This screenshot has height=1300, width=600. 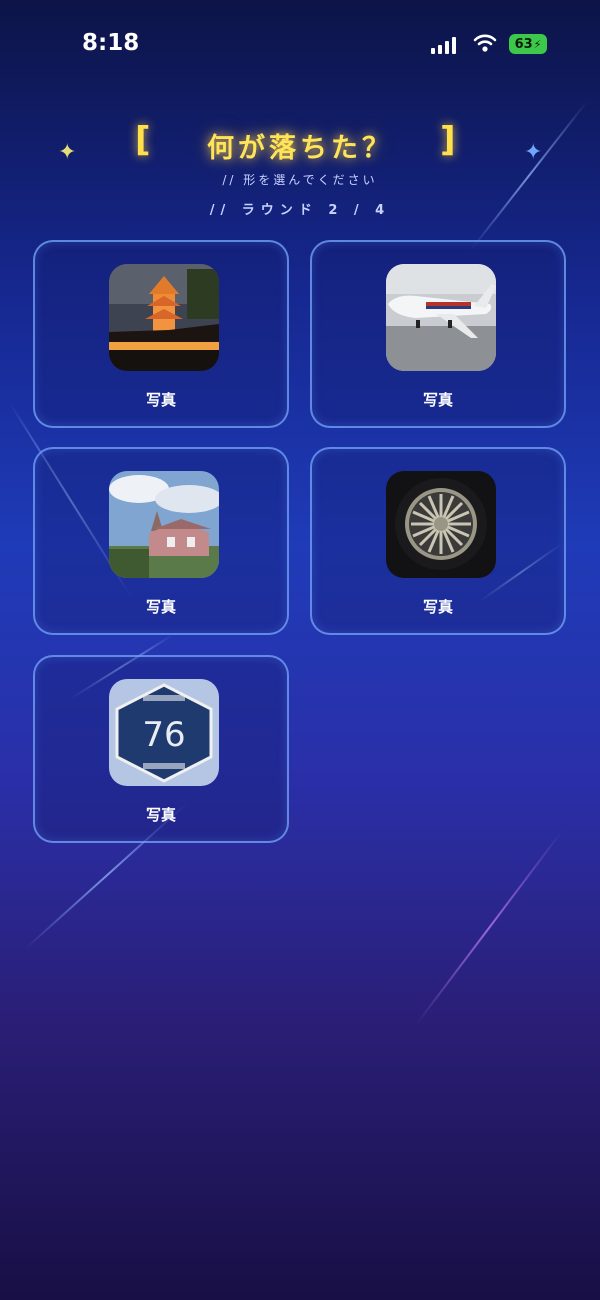 What do you see at coordinates (143, 140) in the screenshot?
I see `title-open-bracket: [` at bounding box center [143, 140].